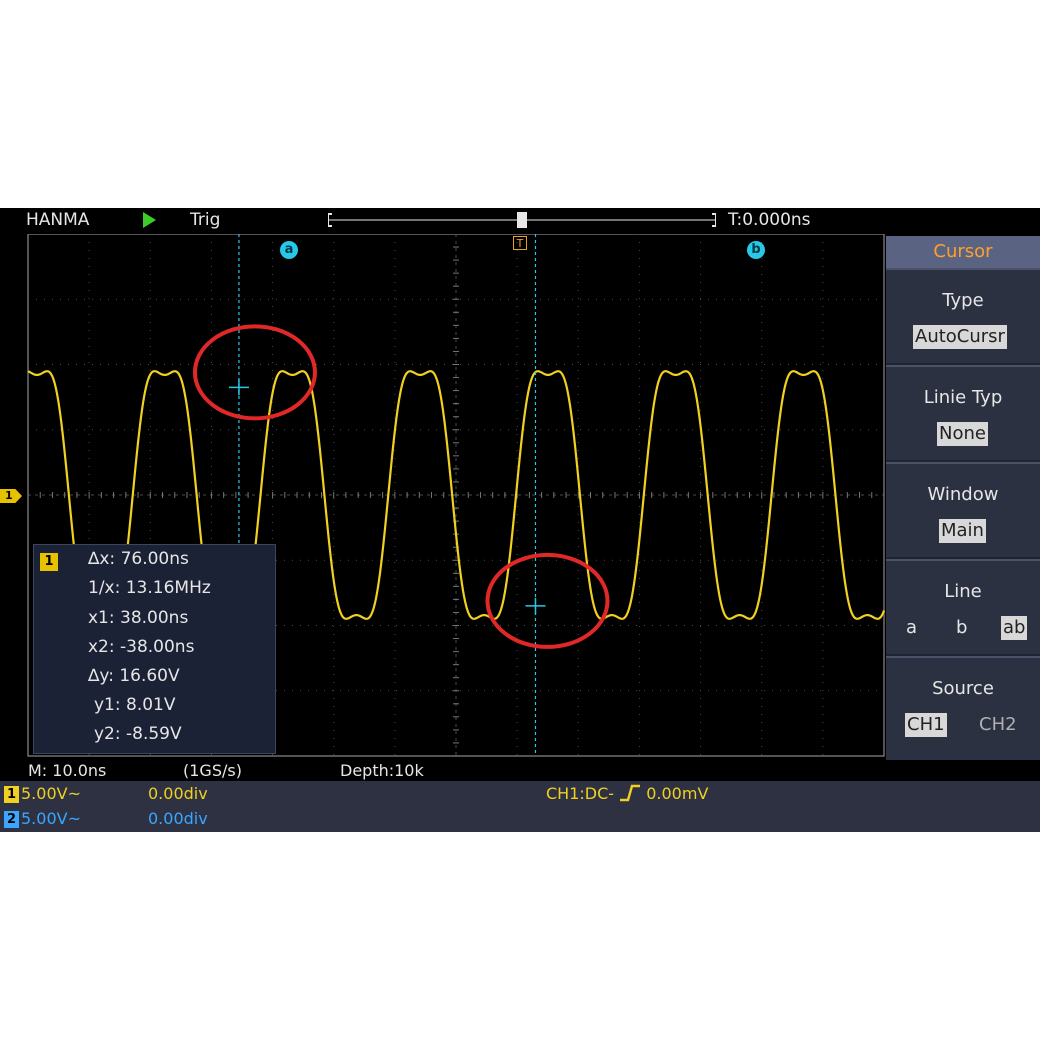 The width and height of the screenshot is (1040, 1040). I want to click on ch2-offset: 0.00div, so click(178, 818).